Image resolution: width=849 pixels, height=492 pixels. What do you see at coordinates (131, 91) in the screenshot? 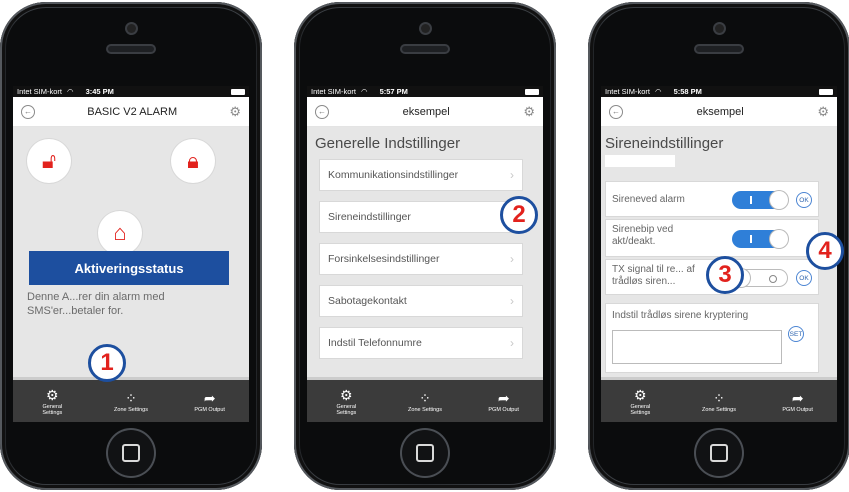
I see `status-bar: Intet SIM-kort ◠ 3:45 PM` at bounding box center [131, 91].